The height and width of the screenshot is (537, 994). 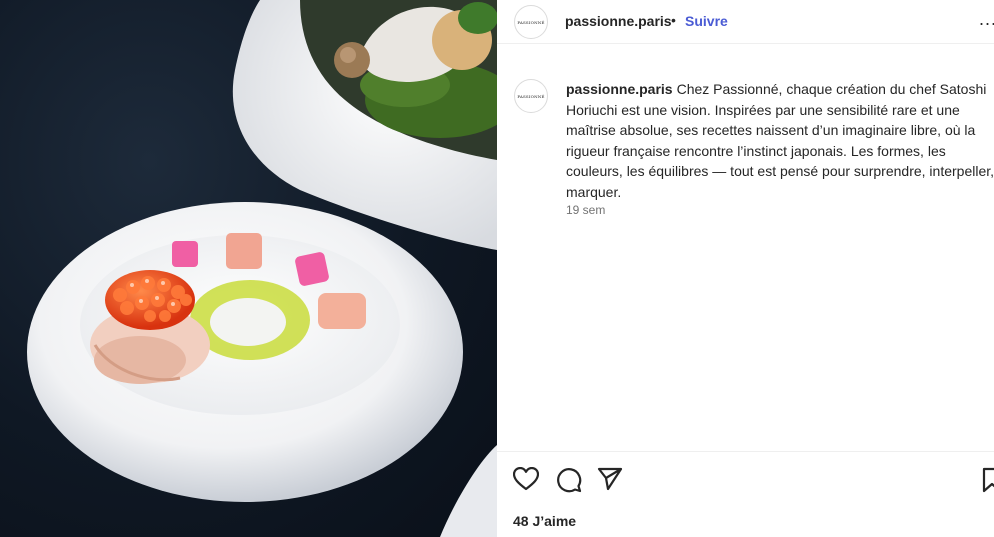 What do you see at coordinates (585, 210) in the screenshot?
I see `post-timestamp: 19 sem` at bounding box center [585, 210].